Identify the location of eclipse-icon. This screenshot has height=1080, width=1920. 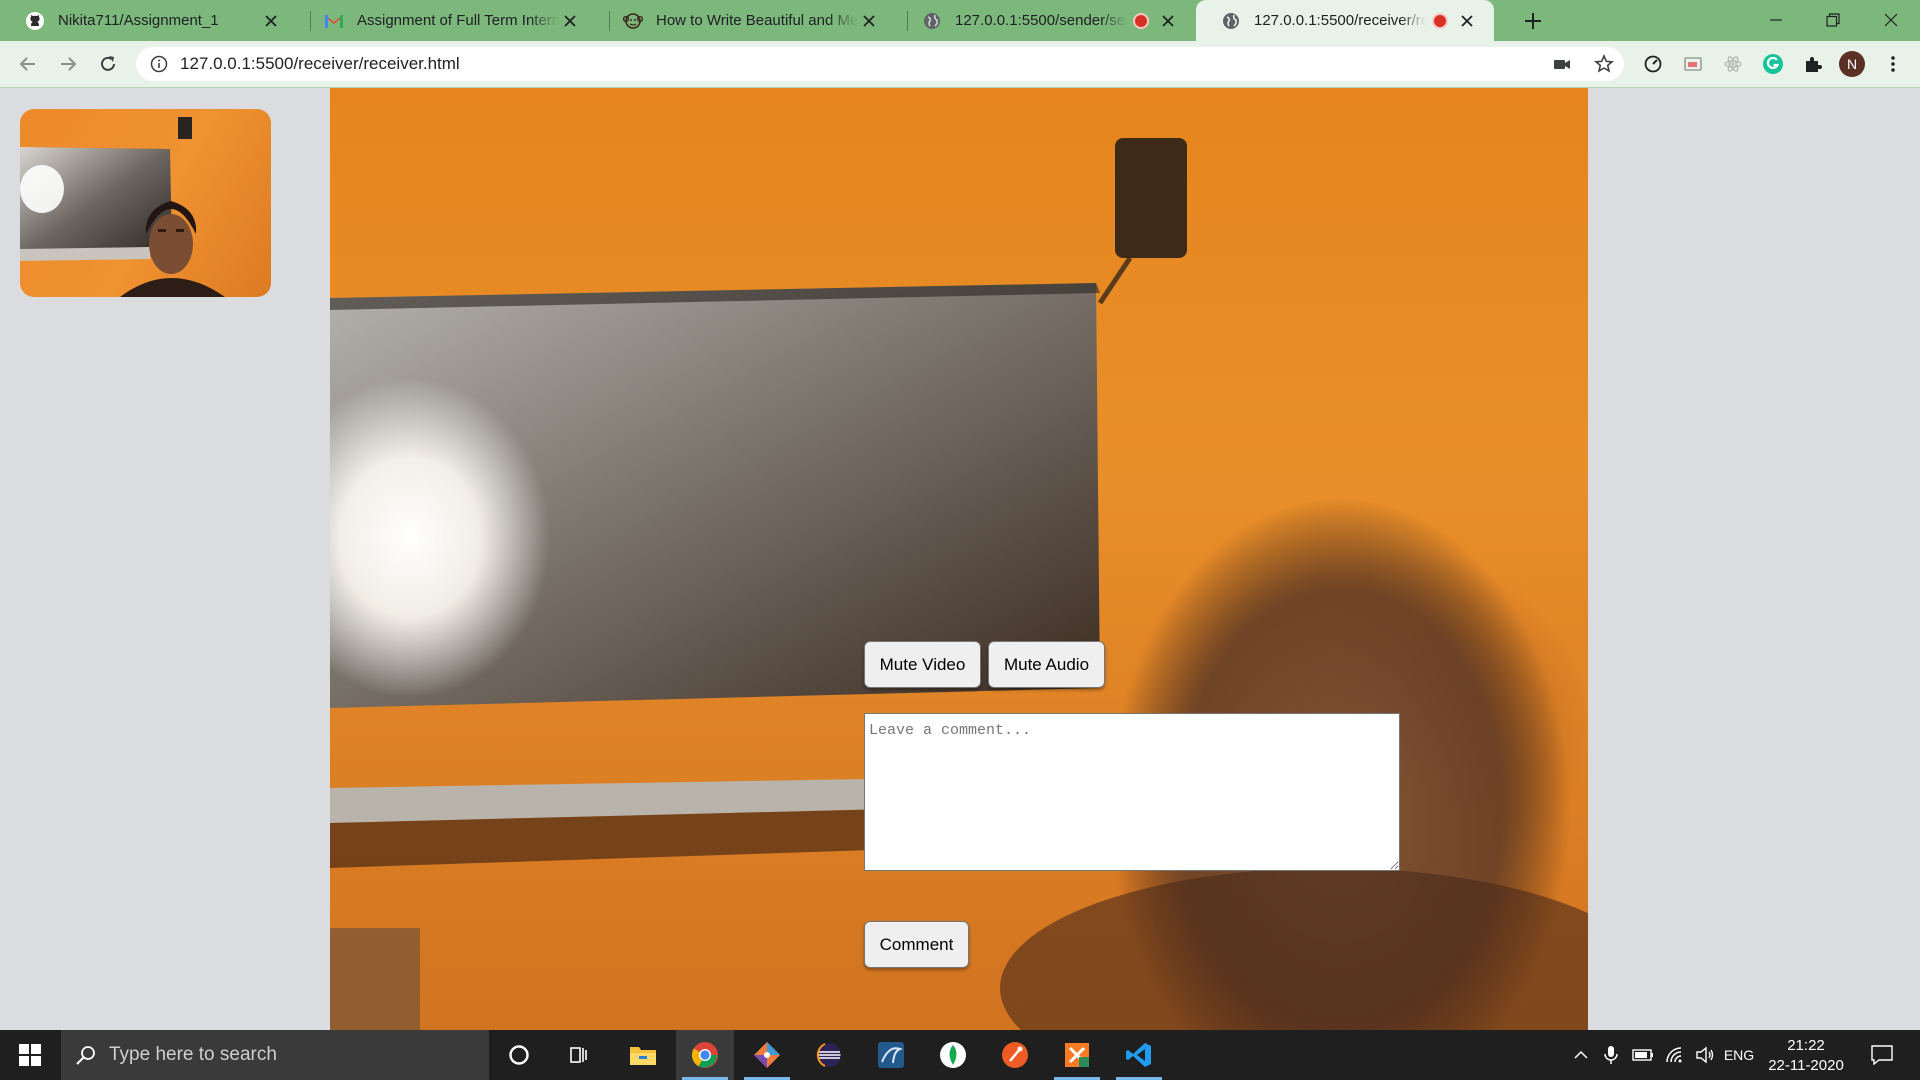
(828, 1055).